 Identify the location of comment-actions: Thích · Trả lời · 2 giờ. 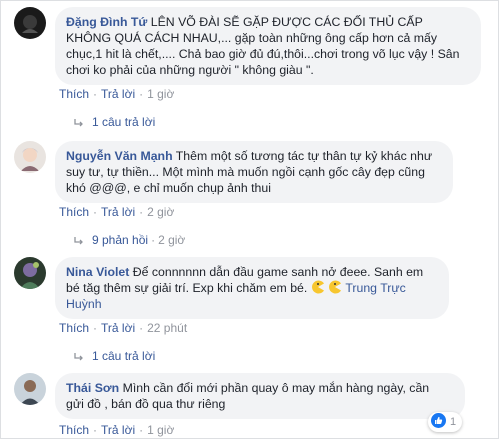
(117, 212).